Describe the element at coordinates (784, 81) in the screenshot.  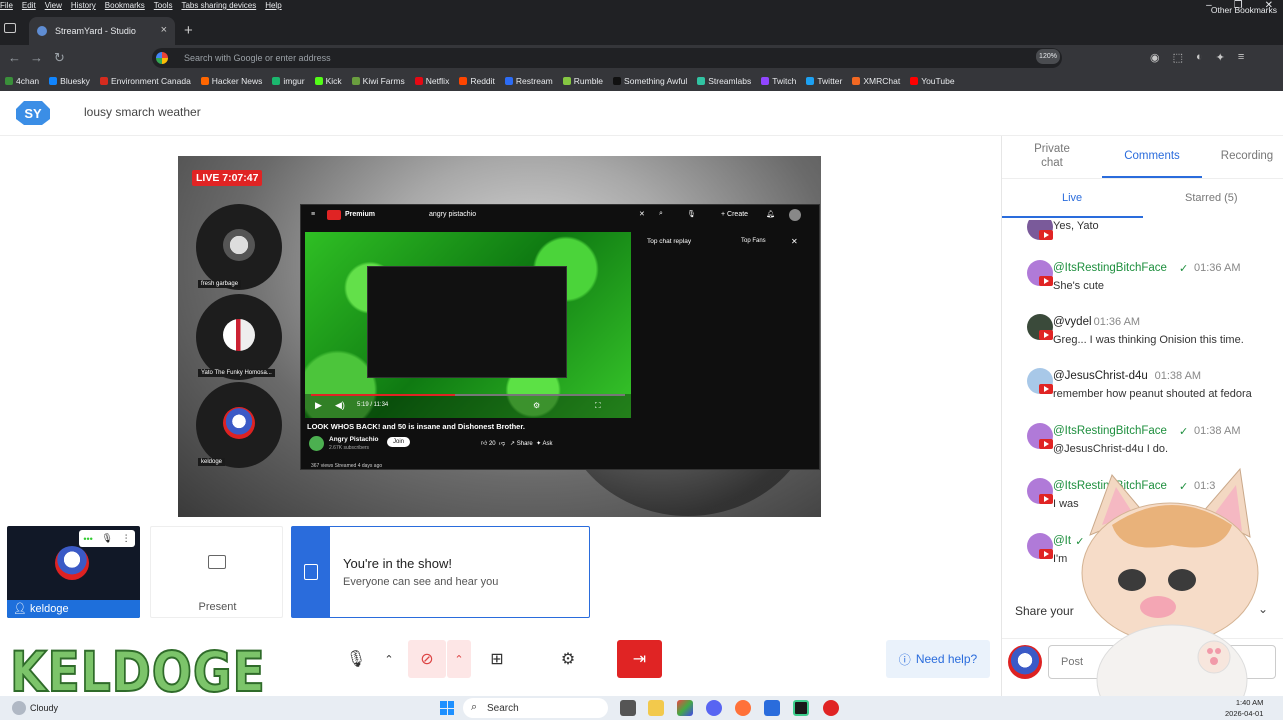
I see `bookmark-label: Twitch` at that location.